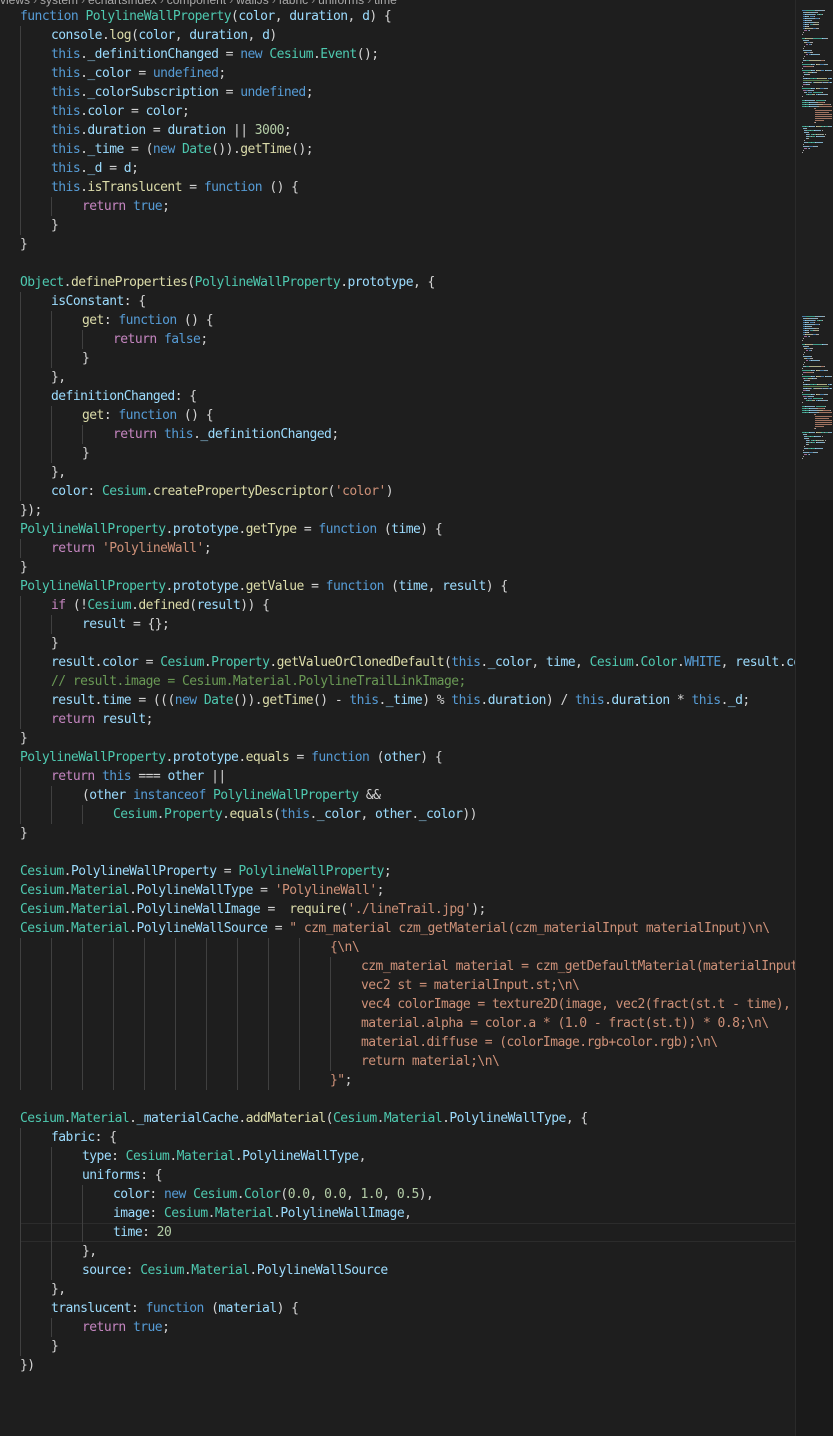 This screenshot has width=833, height=1436. I want to click on code-line: this.isTranslucent = function () {, so click(397, 187).